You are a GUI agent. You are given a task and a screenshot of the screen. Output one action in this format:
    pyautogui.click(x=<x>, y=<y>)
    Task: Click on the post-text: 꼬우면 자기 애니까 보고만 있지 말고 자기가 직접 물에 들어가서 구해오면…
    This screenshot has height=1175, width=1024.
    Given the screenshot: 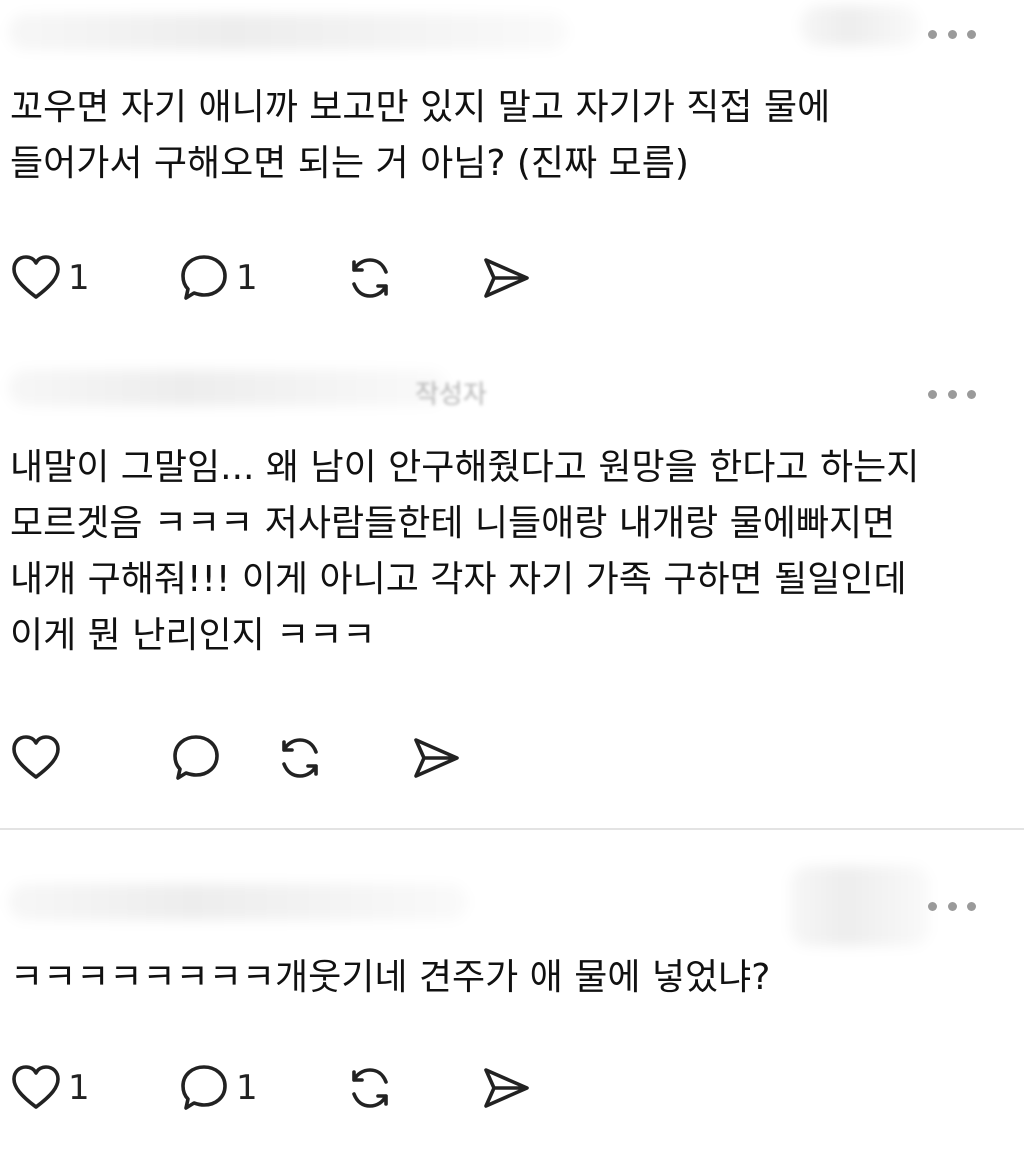 What is the action you would take?
    pyautogui.click(x=420, y=135)
    